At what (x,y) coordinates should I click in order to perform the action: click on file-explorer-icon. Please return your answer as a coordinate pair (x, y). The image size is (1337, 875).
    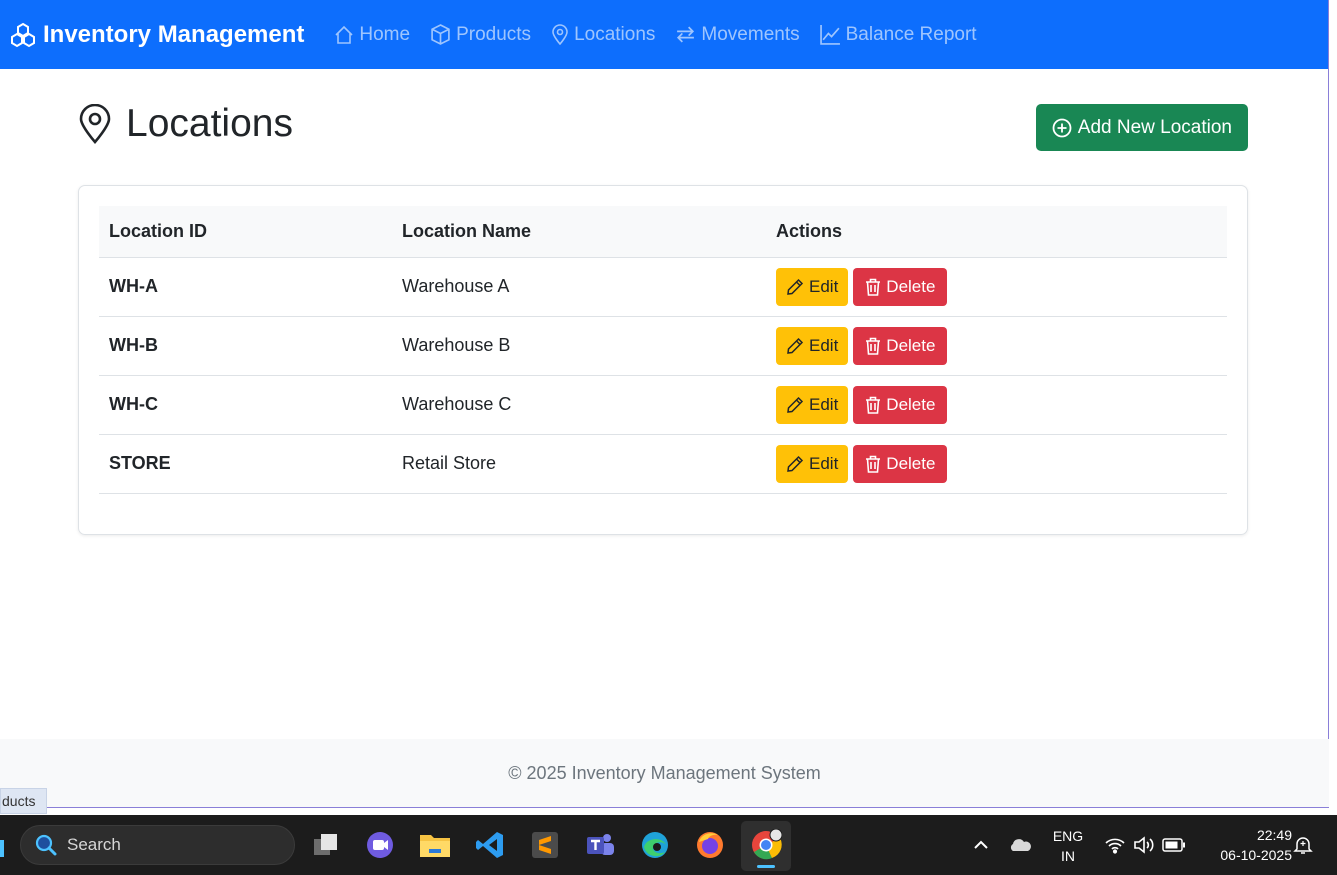
    Looking at the image, I should click on (435, 845).